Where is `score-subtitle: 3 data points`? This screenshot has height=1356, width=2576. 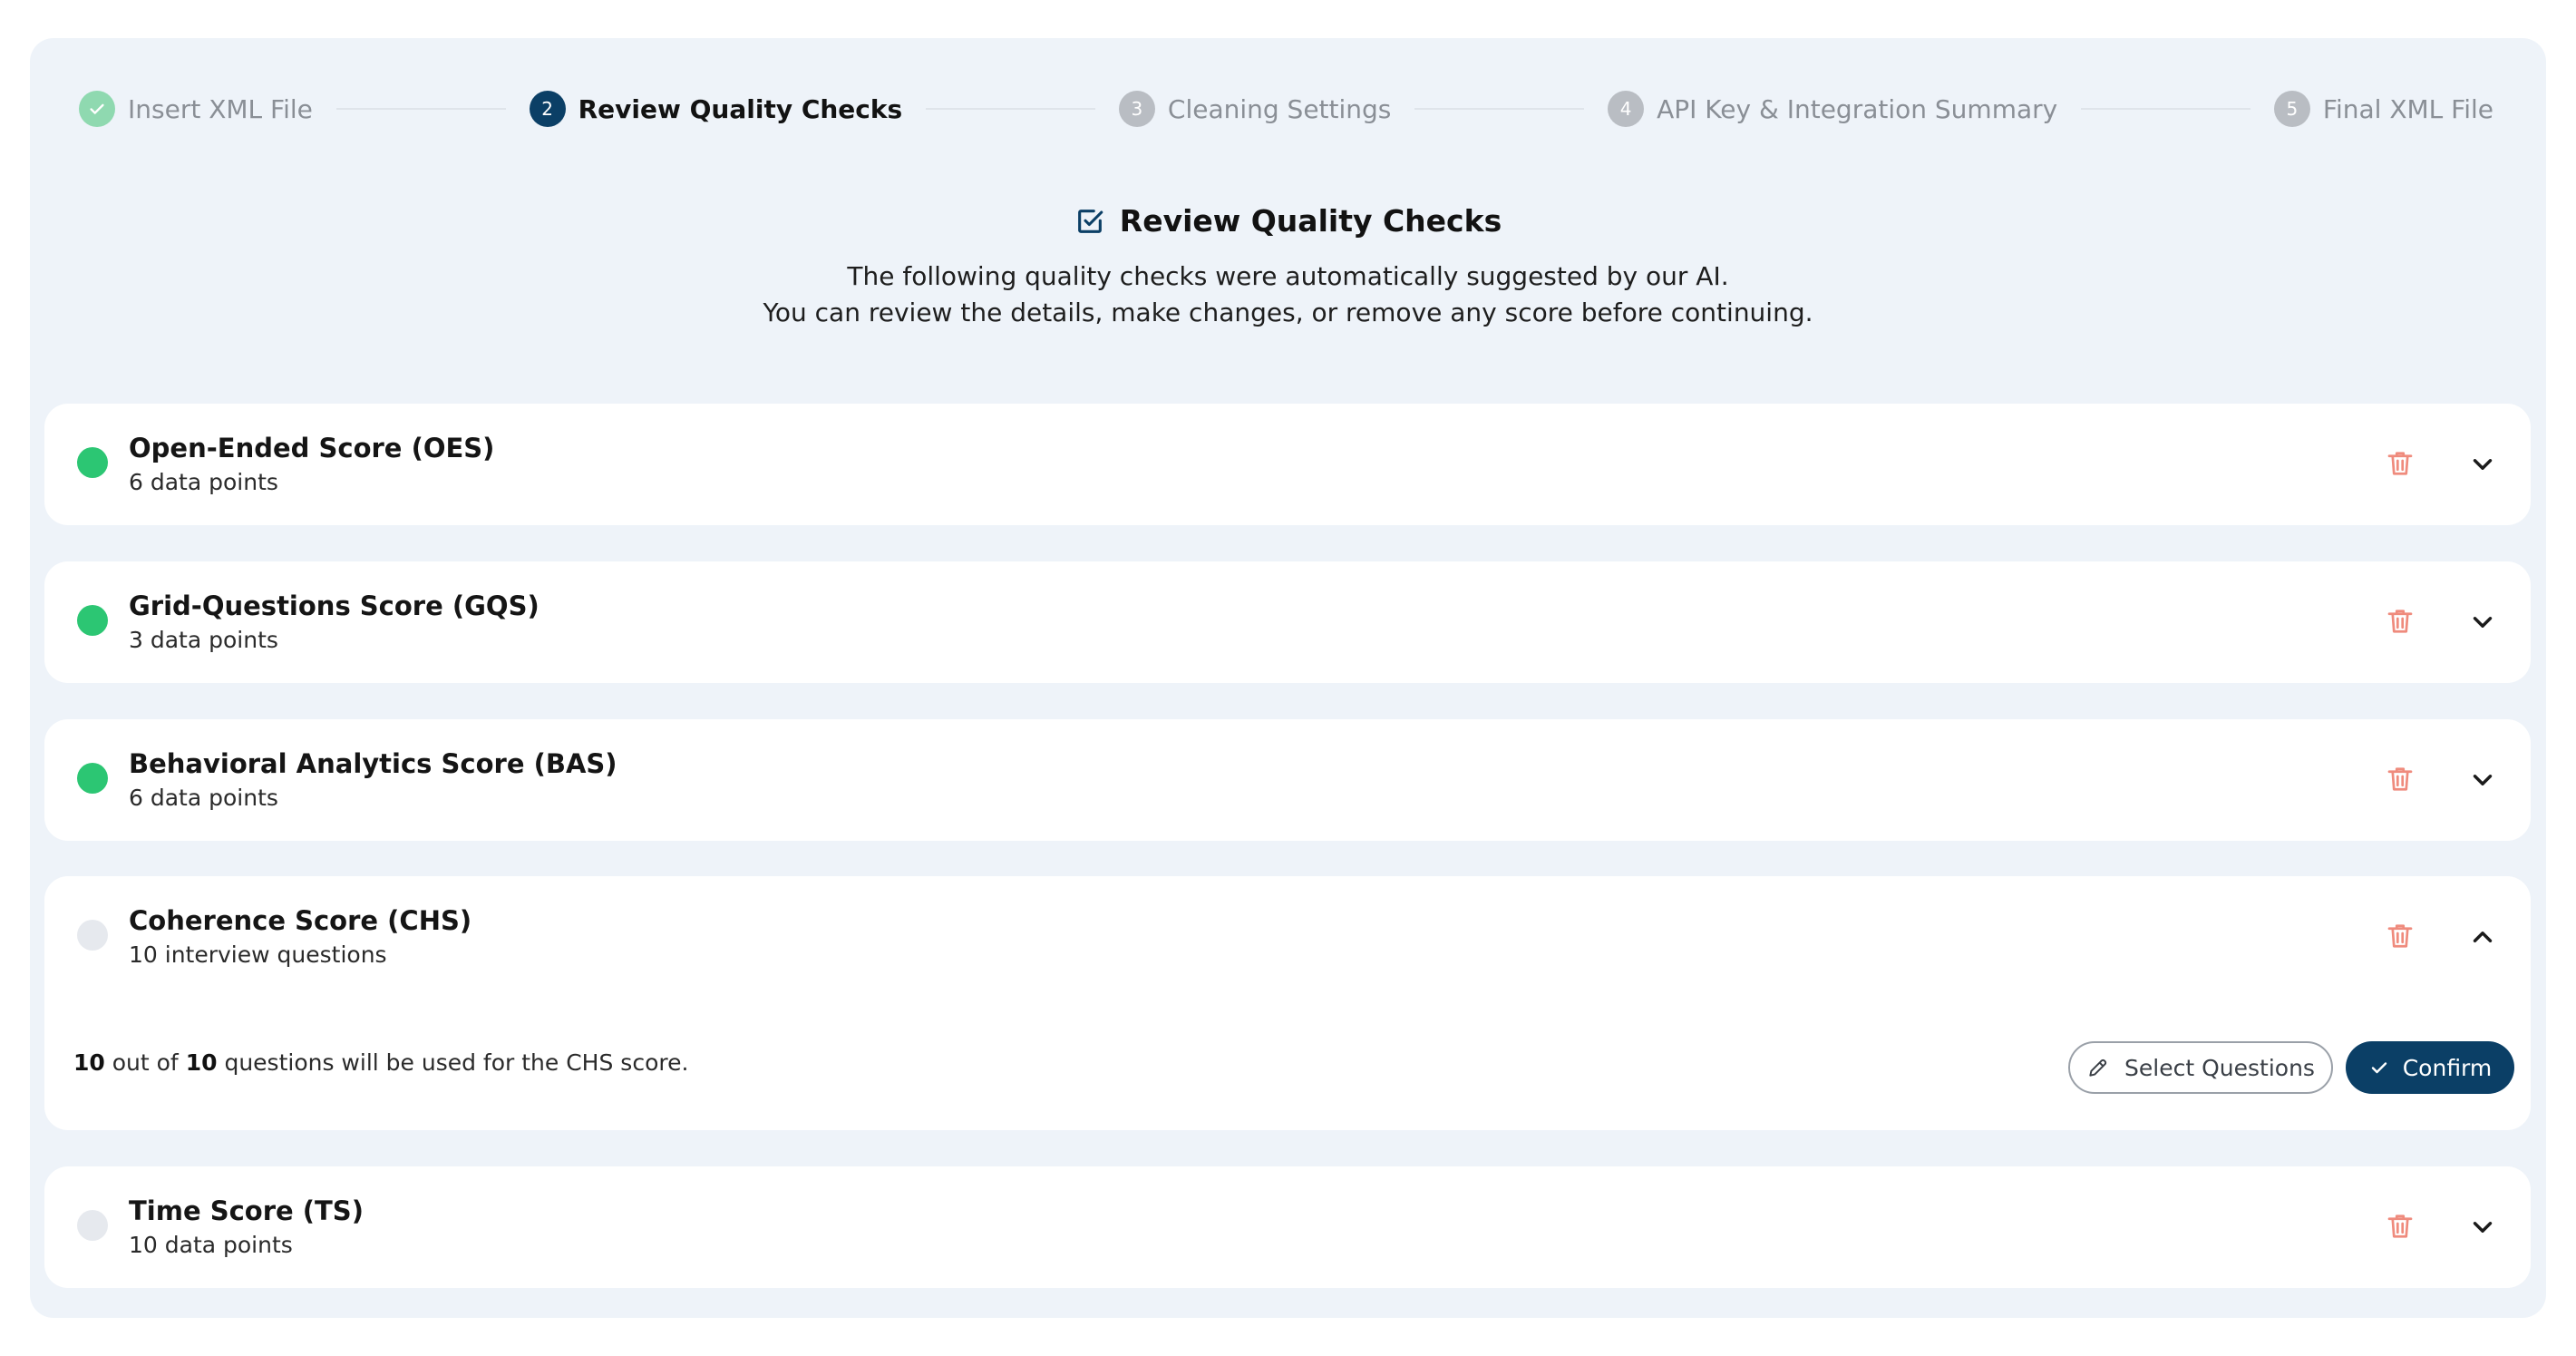
score-subtitle: 3 data points is located at coordinates (203, 640).